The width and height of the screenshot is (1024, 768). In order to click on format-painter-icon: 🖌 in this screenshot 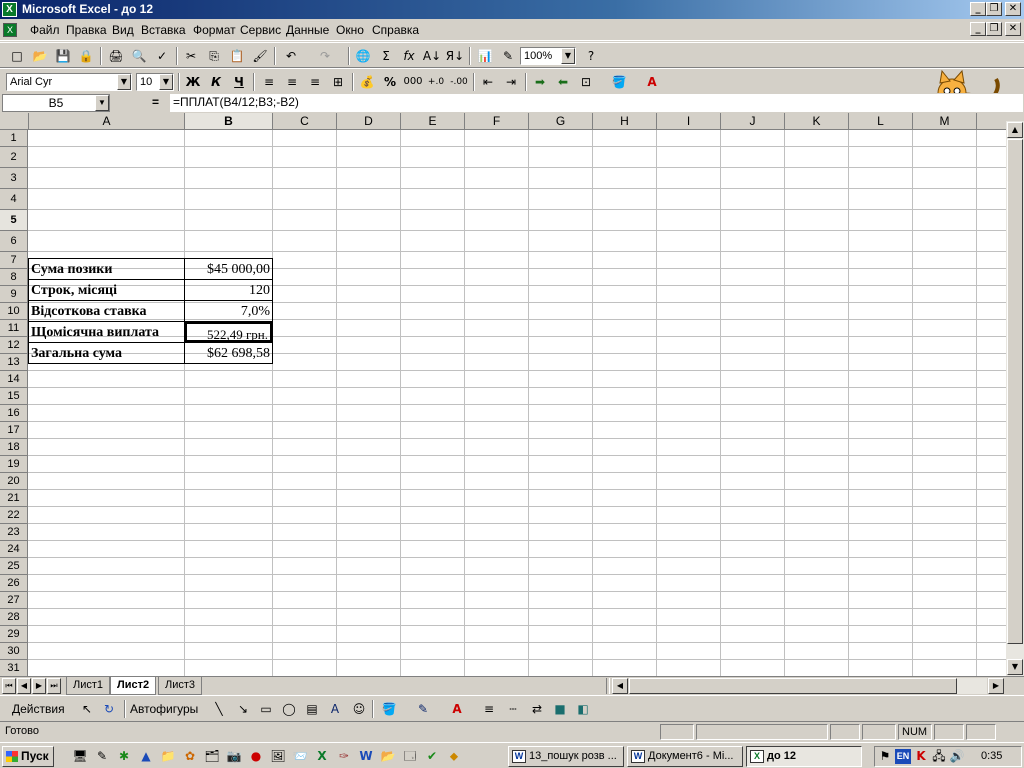, I will do `click(260, 56)`.